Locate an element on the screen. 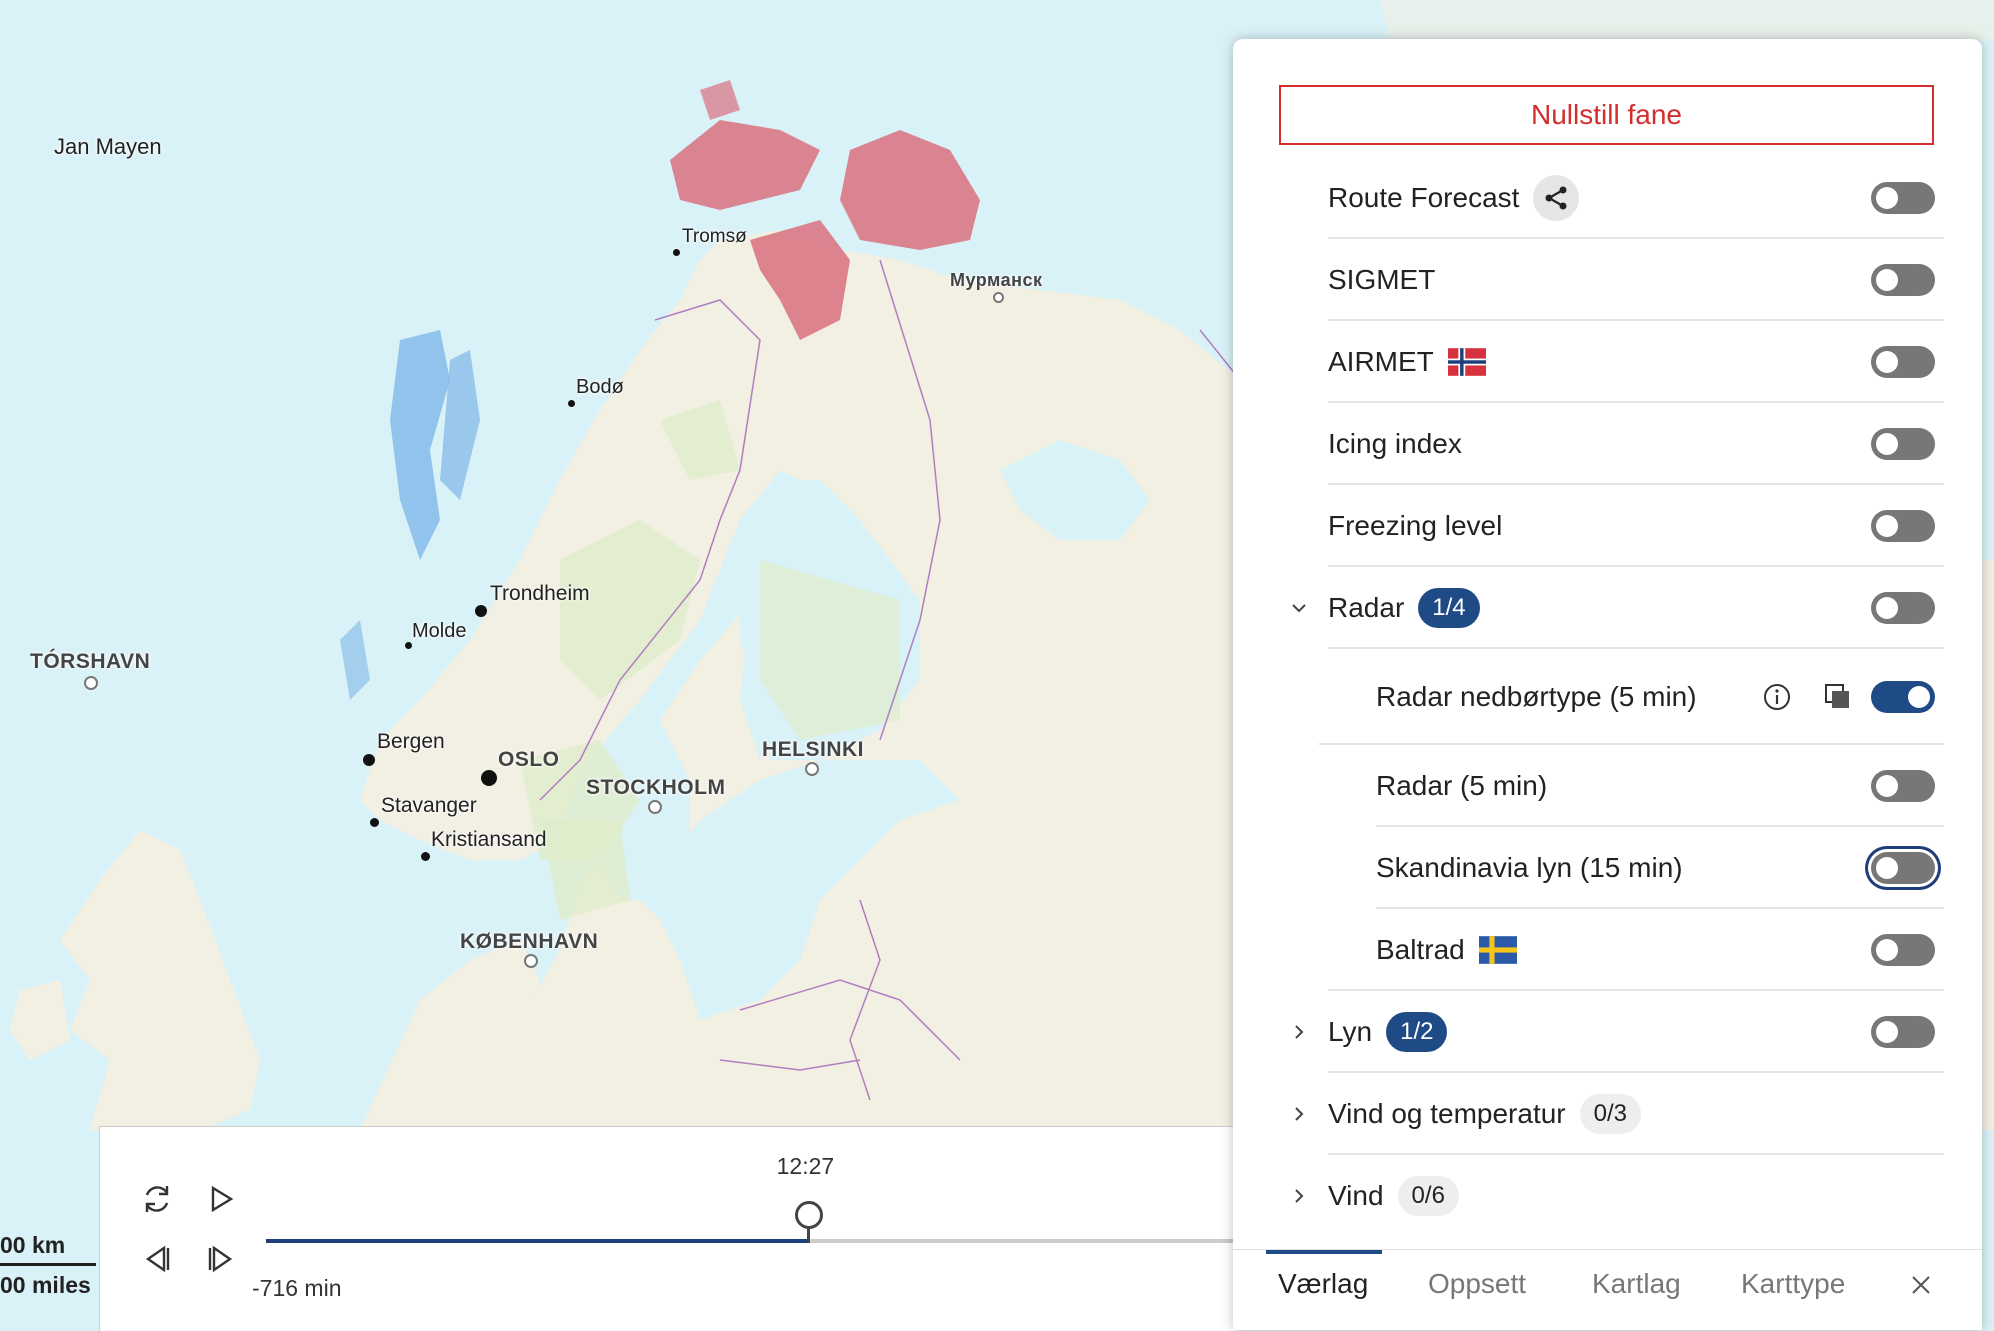 This screenshot has height=1331, width=1994. scale-km: 00 km is located at coordinates (33, 1245).